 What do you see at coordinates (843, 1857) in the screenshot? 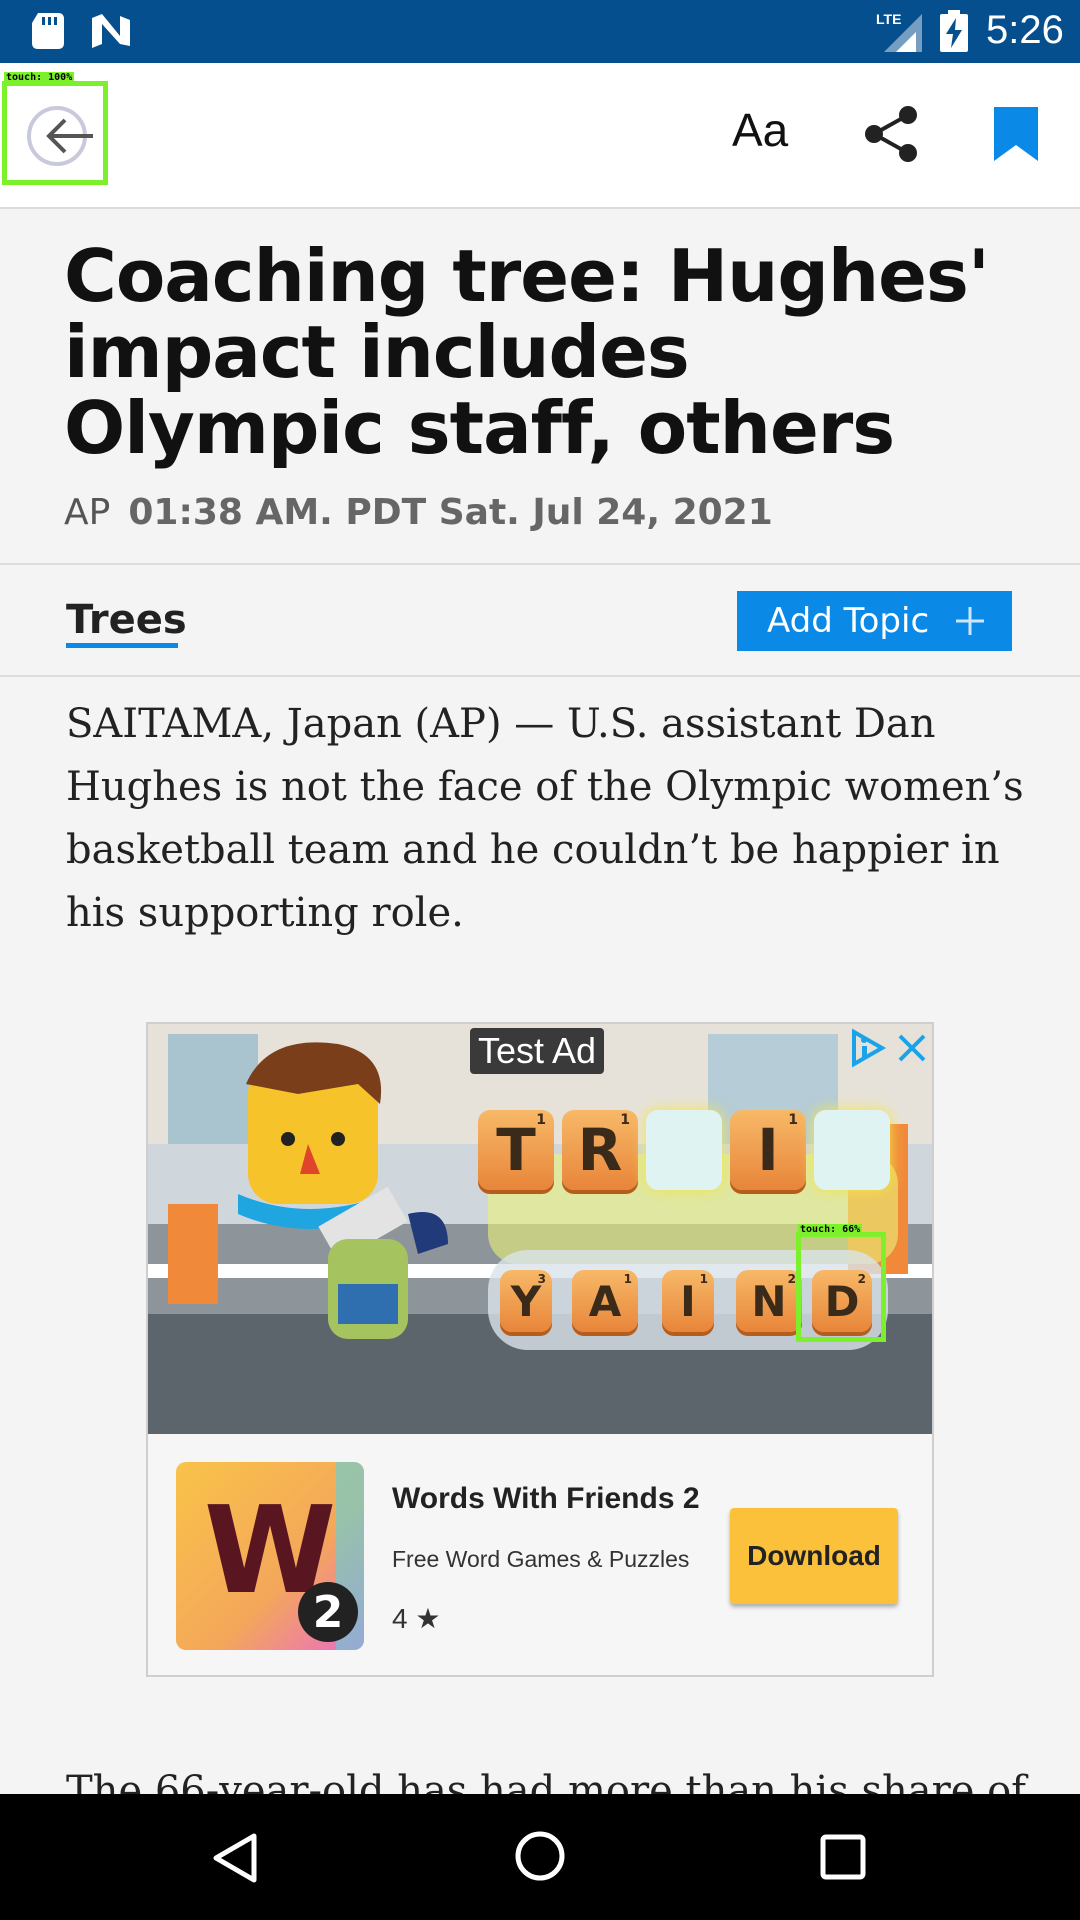
I see `nav-recents-icon` at bounding box center [843, 1857].